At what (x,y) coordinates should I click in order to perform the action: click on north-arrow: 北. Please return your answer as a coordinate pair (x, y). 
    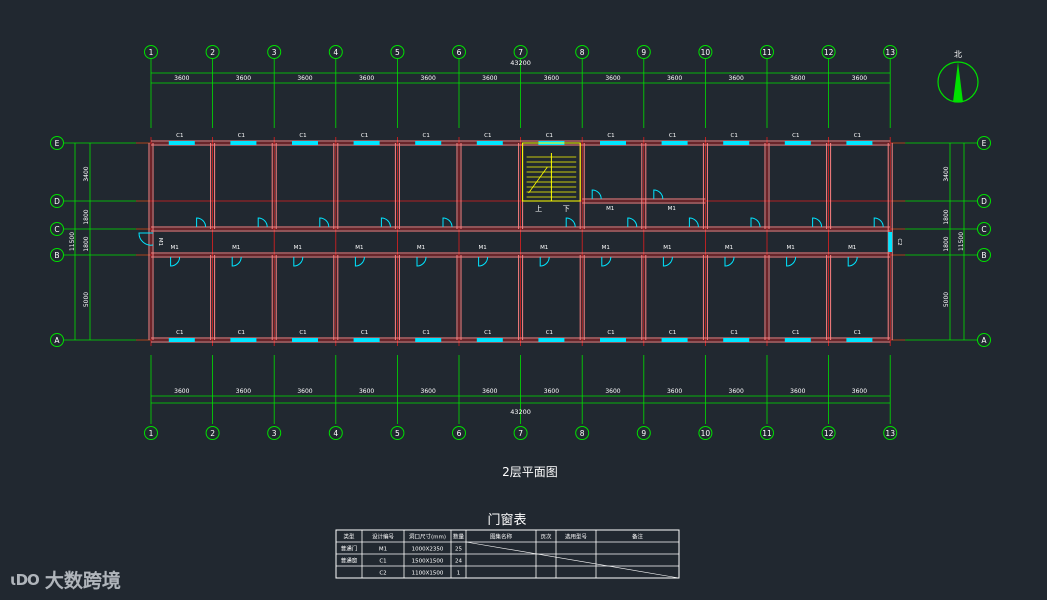
    Looking at the image, I should click on (958, 76).